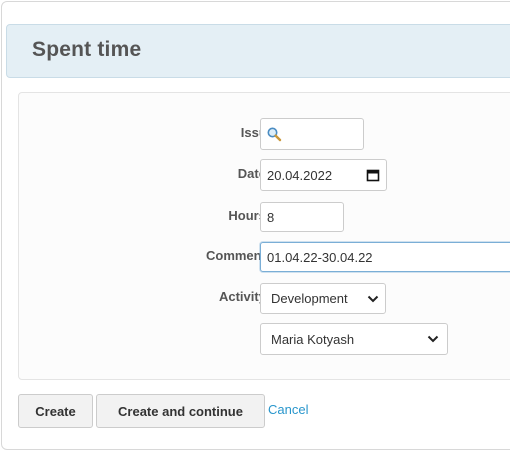  What do you see at coordinates (385, 257) in the screenshot?
I see `comment-input: 01.04.22-30.04.22` at bounding box center [385, 257].